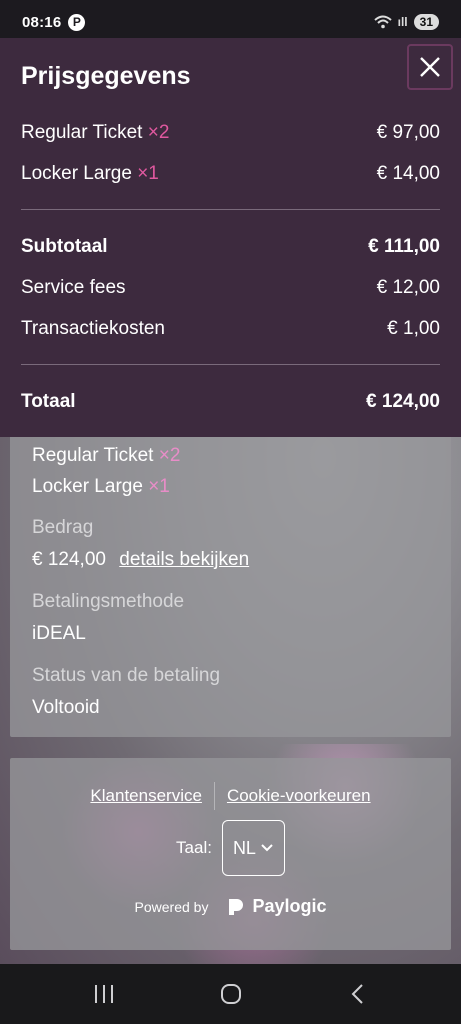  What do you see at coordinates (59, 633) in the screenshot?
I see `payment-method-value: iDEAL` at bounding box center [59, 633].